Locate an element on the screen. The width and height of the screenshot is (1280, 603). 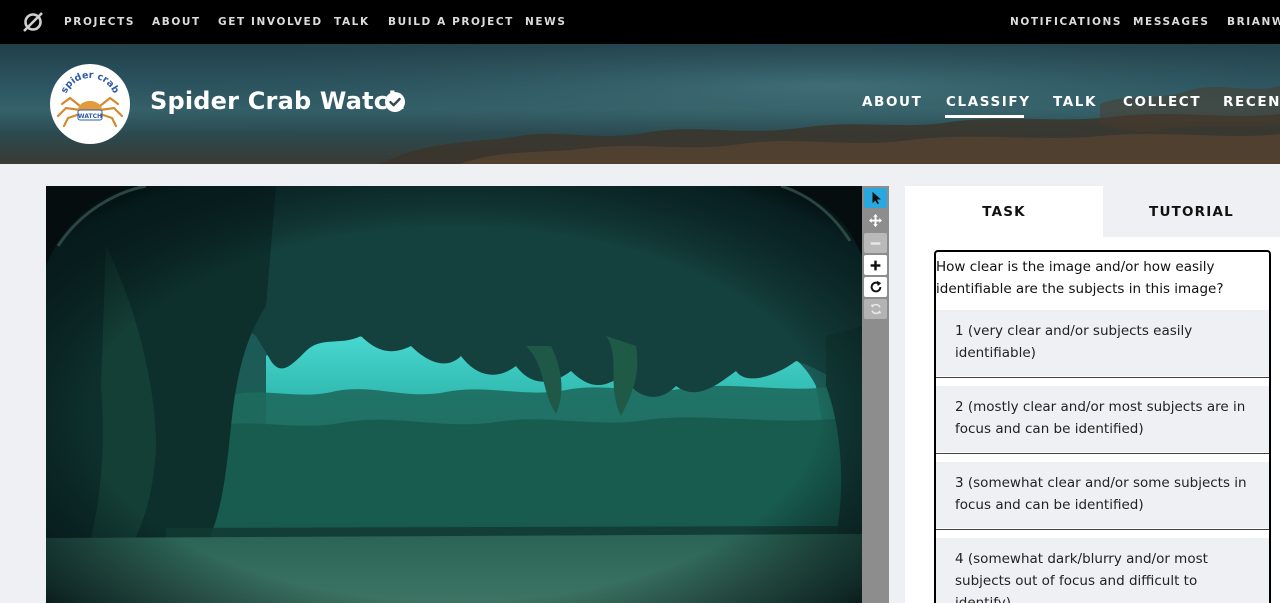
pan-tool-button is located at coordinates (875, 220).